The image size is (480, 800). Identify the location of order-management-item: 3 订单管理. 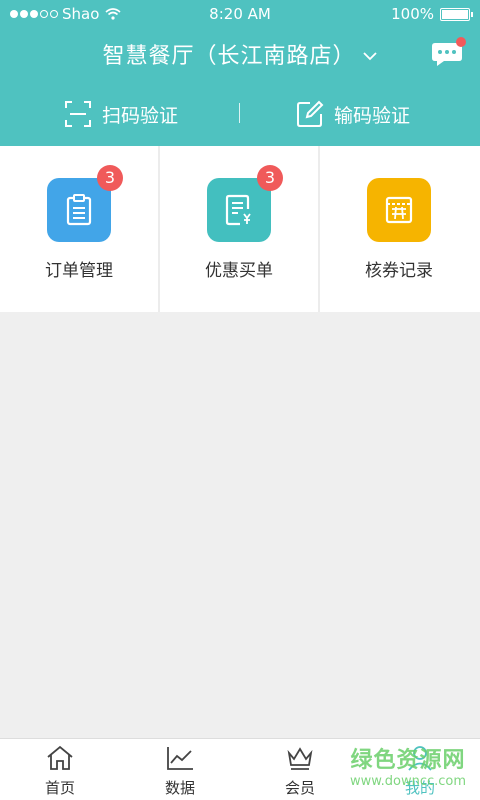
(80, 229).